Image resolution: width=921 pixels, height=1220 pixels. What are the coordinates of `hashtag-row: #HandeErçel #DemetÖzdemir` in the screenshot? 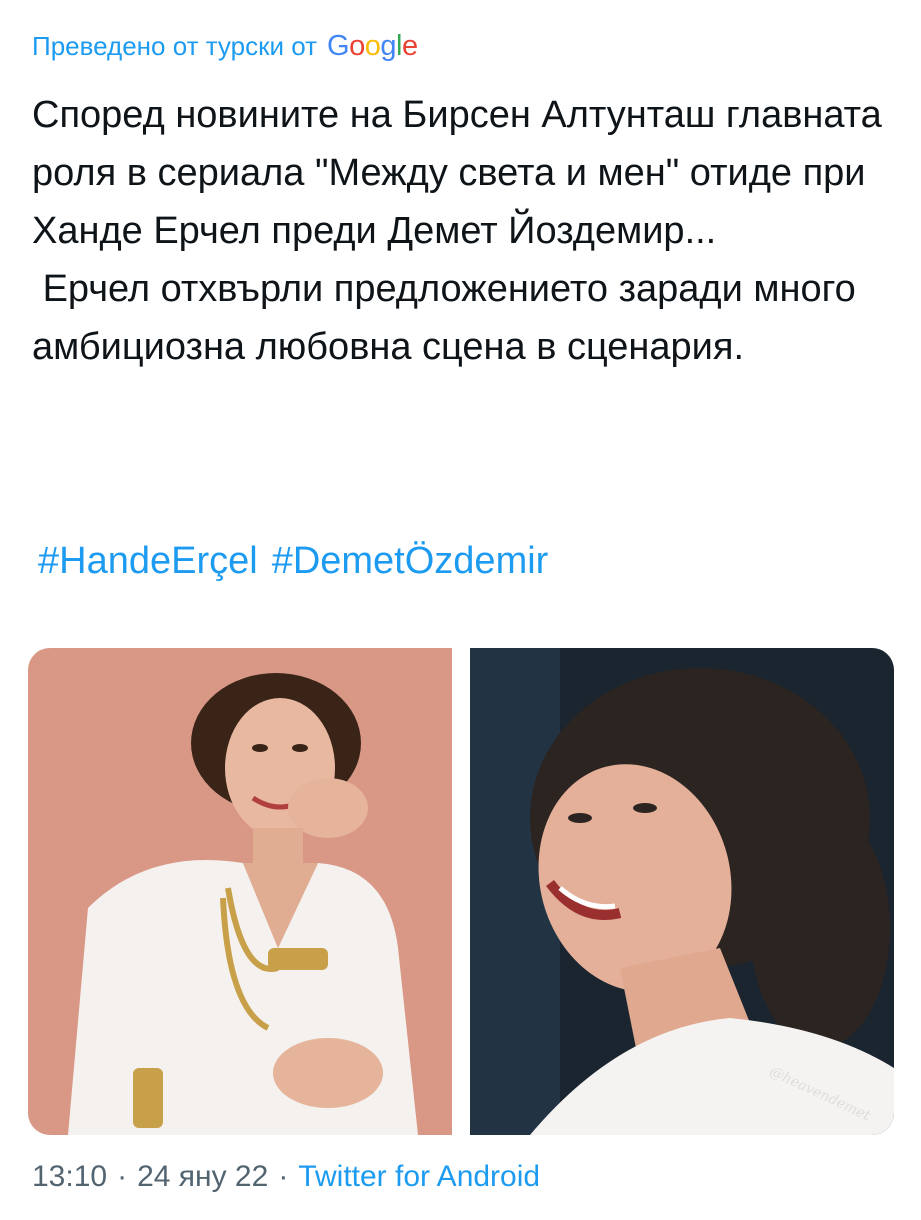 It's located at (293, 561).